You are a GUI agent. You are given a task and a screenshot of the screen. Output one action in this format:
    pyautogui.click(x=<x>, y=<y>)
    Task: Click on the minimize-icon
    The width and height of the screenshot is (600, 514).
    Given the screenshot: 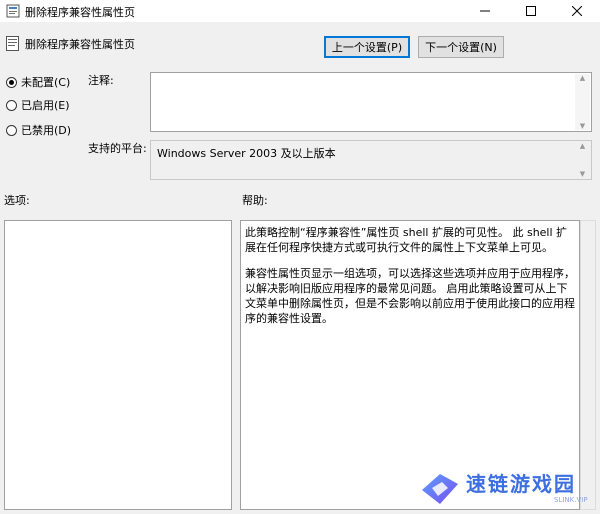 What is the action you would take?
    pyautogui.click(x=485, y=11)
    